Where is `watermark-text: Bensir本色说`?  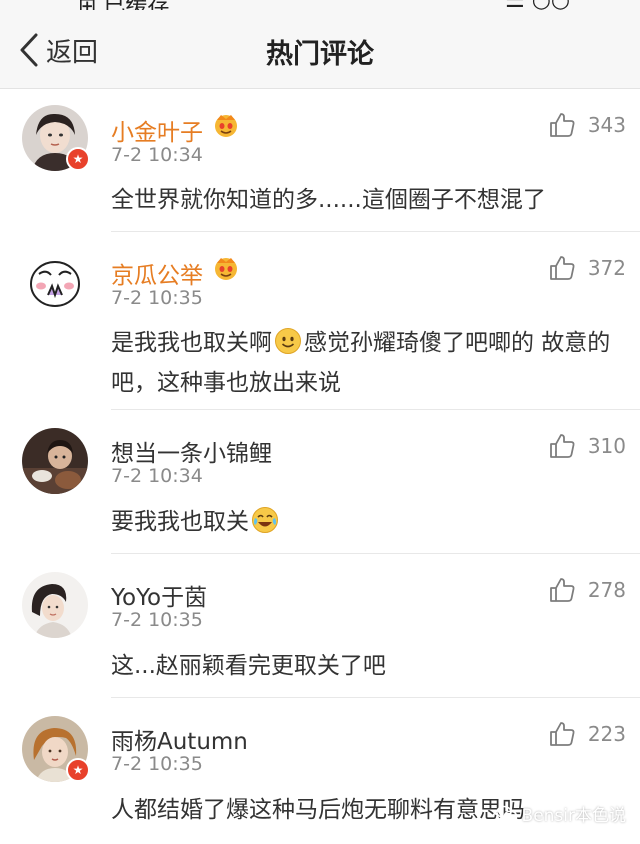
watermark-text: Bensir本色说 is located at coordinates (573, 816).